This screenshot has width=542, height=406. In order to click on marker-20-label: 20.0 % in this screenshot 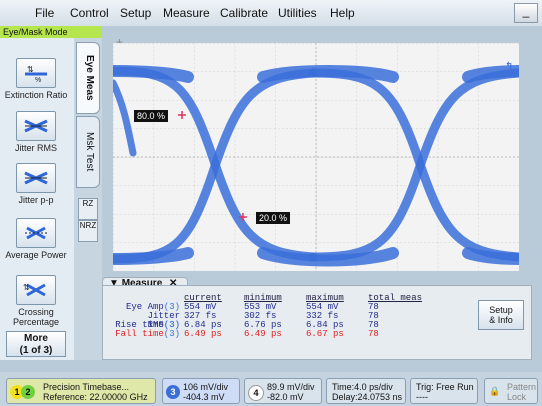, I will do `click(273, 218)`.